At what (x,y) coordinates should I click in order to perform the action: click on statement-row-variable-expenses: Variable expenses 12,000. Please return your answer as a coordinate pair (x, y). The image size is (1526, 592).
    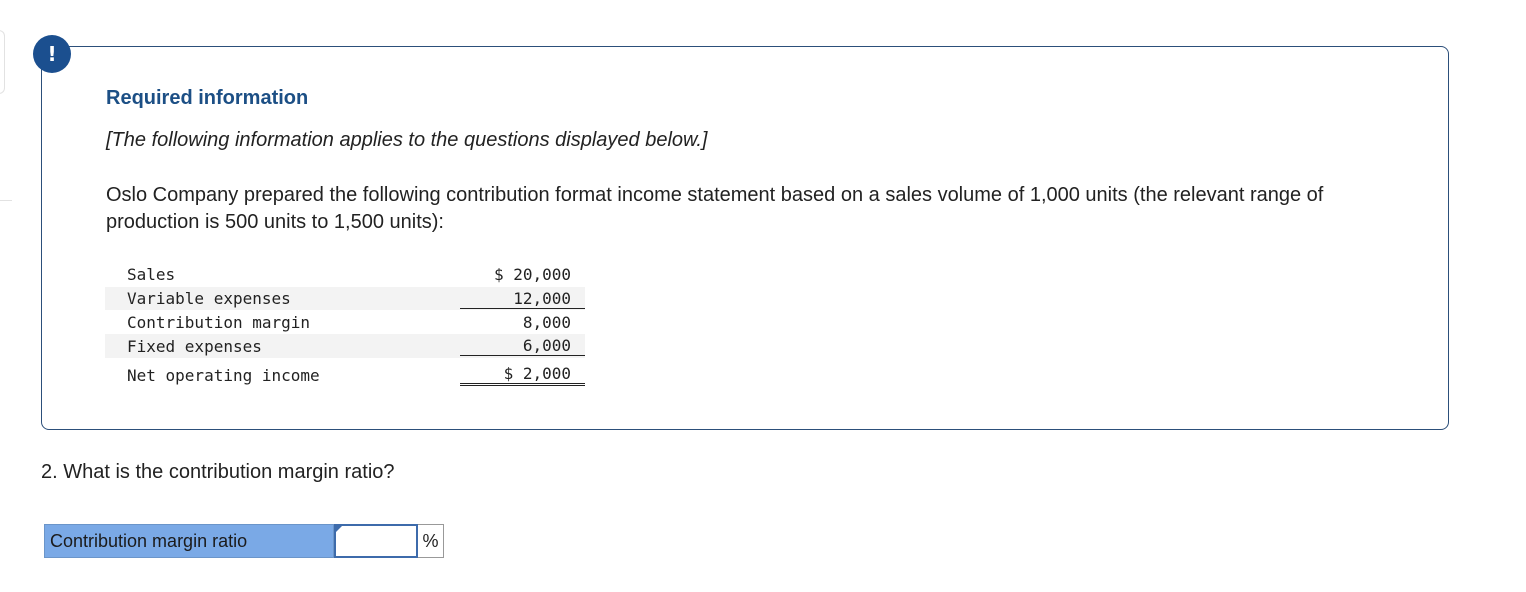
    Looking at the image, I should click on (345, 298).